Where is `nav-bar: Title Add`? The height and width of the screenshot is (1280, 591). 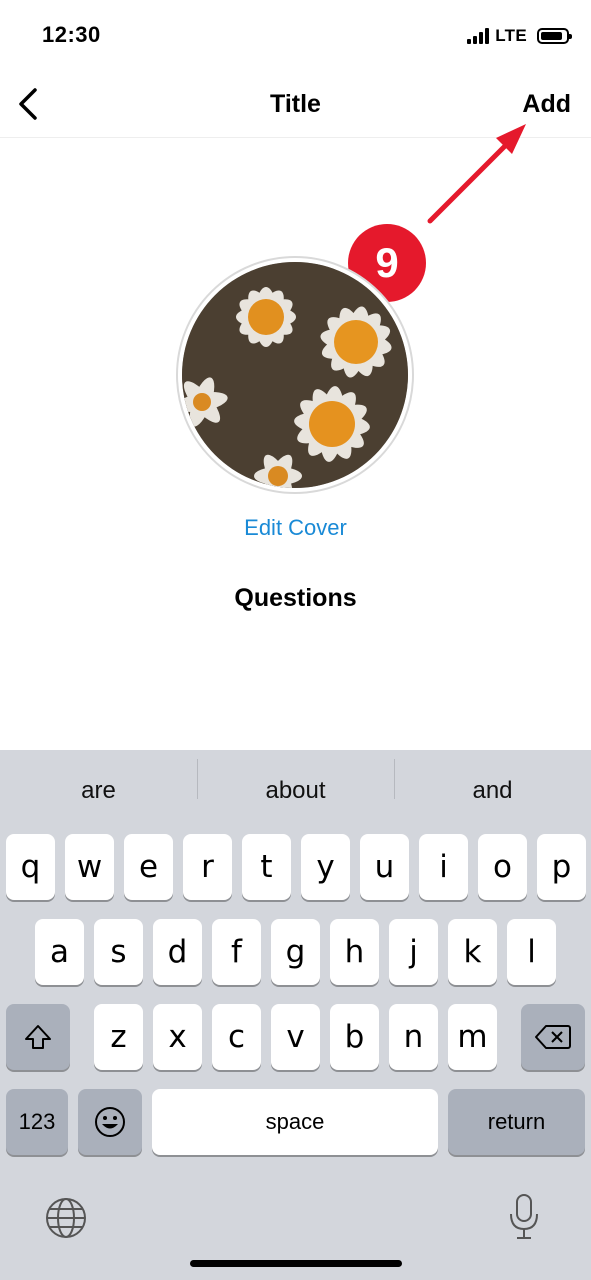 nav-bar: Title Add is located at coordinates (295, 104).